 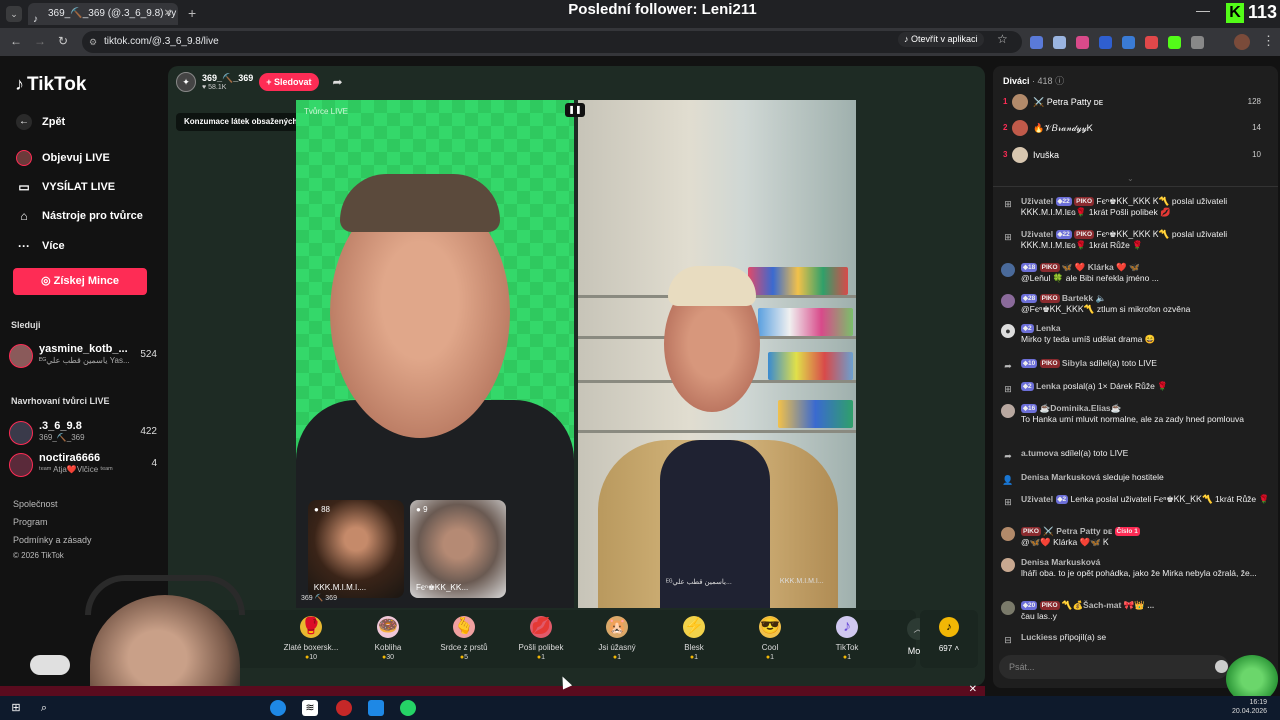 What do you see at coordinates (1077, 531) in the screenshot?
I see `chat-user: ⚔️ Petra Patty ᴅᴇ` at bounding box center [1077, 531].